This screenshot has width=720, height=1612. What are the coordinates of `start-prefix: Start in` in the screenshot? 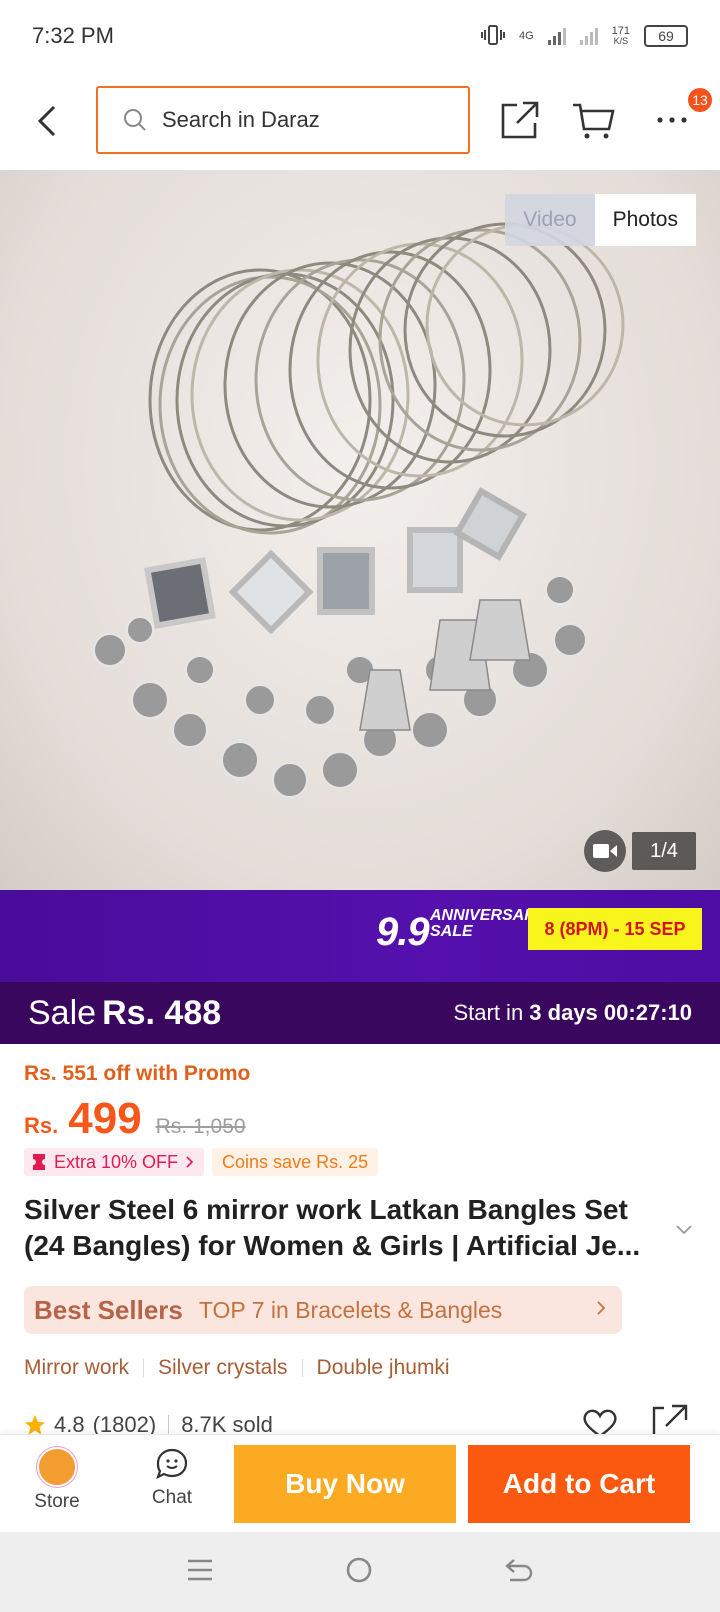 It's located at (491, 1012).